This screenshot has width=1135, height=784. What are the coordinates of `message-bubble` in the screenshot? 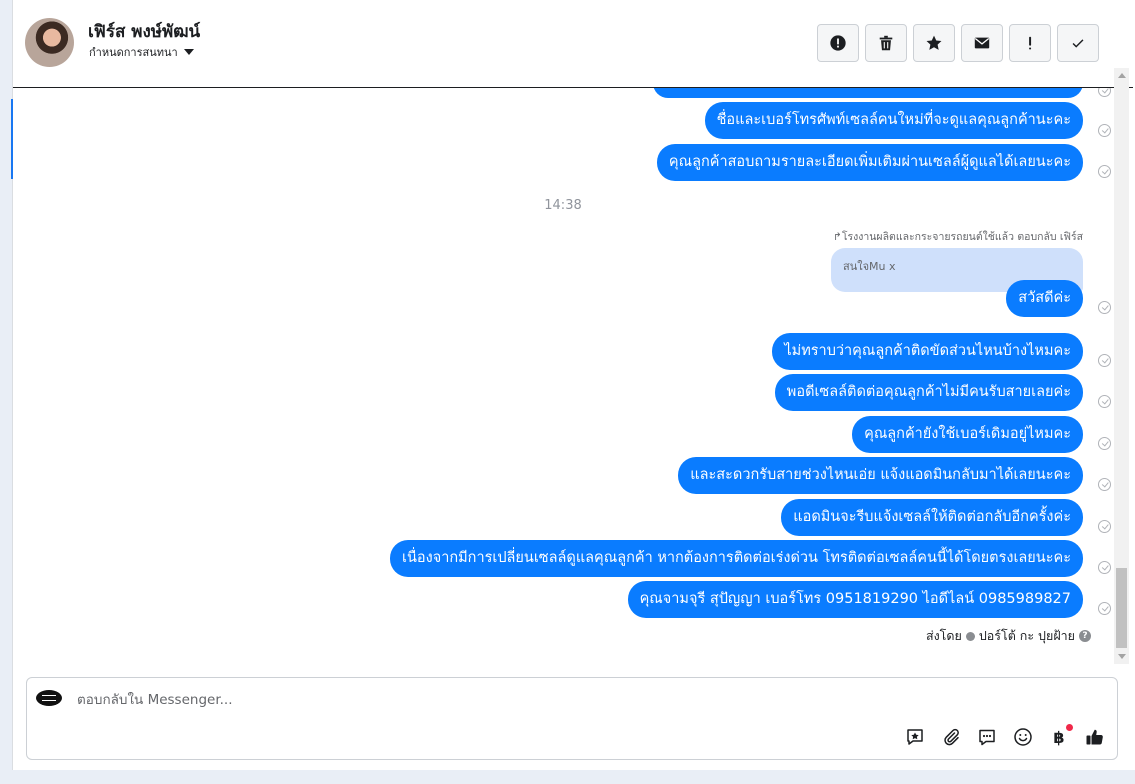 It's located at (868, 93).